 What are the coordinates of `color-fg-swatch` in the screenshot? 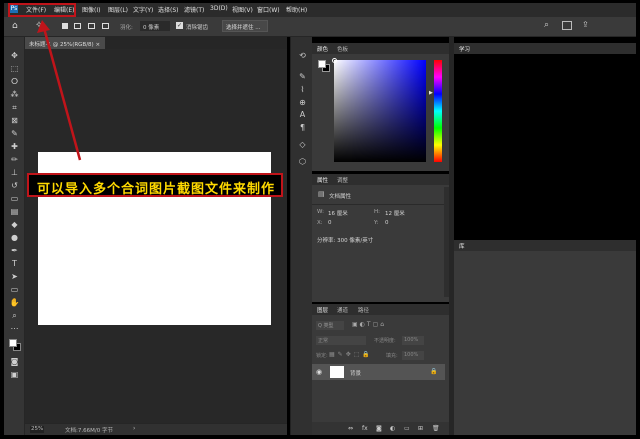 It's located at (322, 64).